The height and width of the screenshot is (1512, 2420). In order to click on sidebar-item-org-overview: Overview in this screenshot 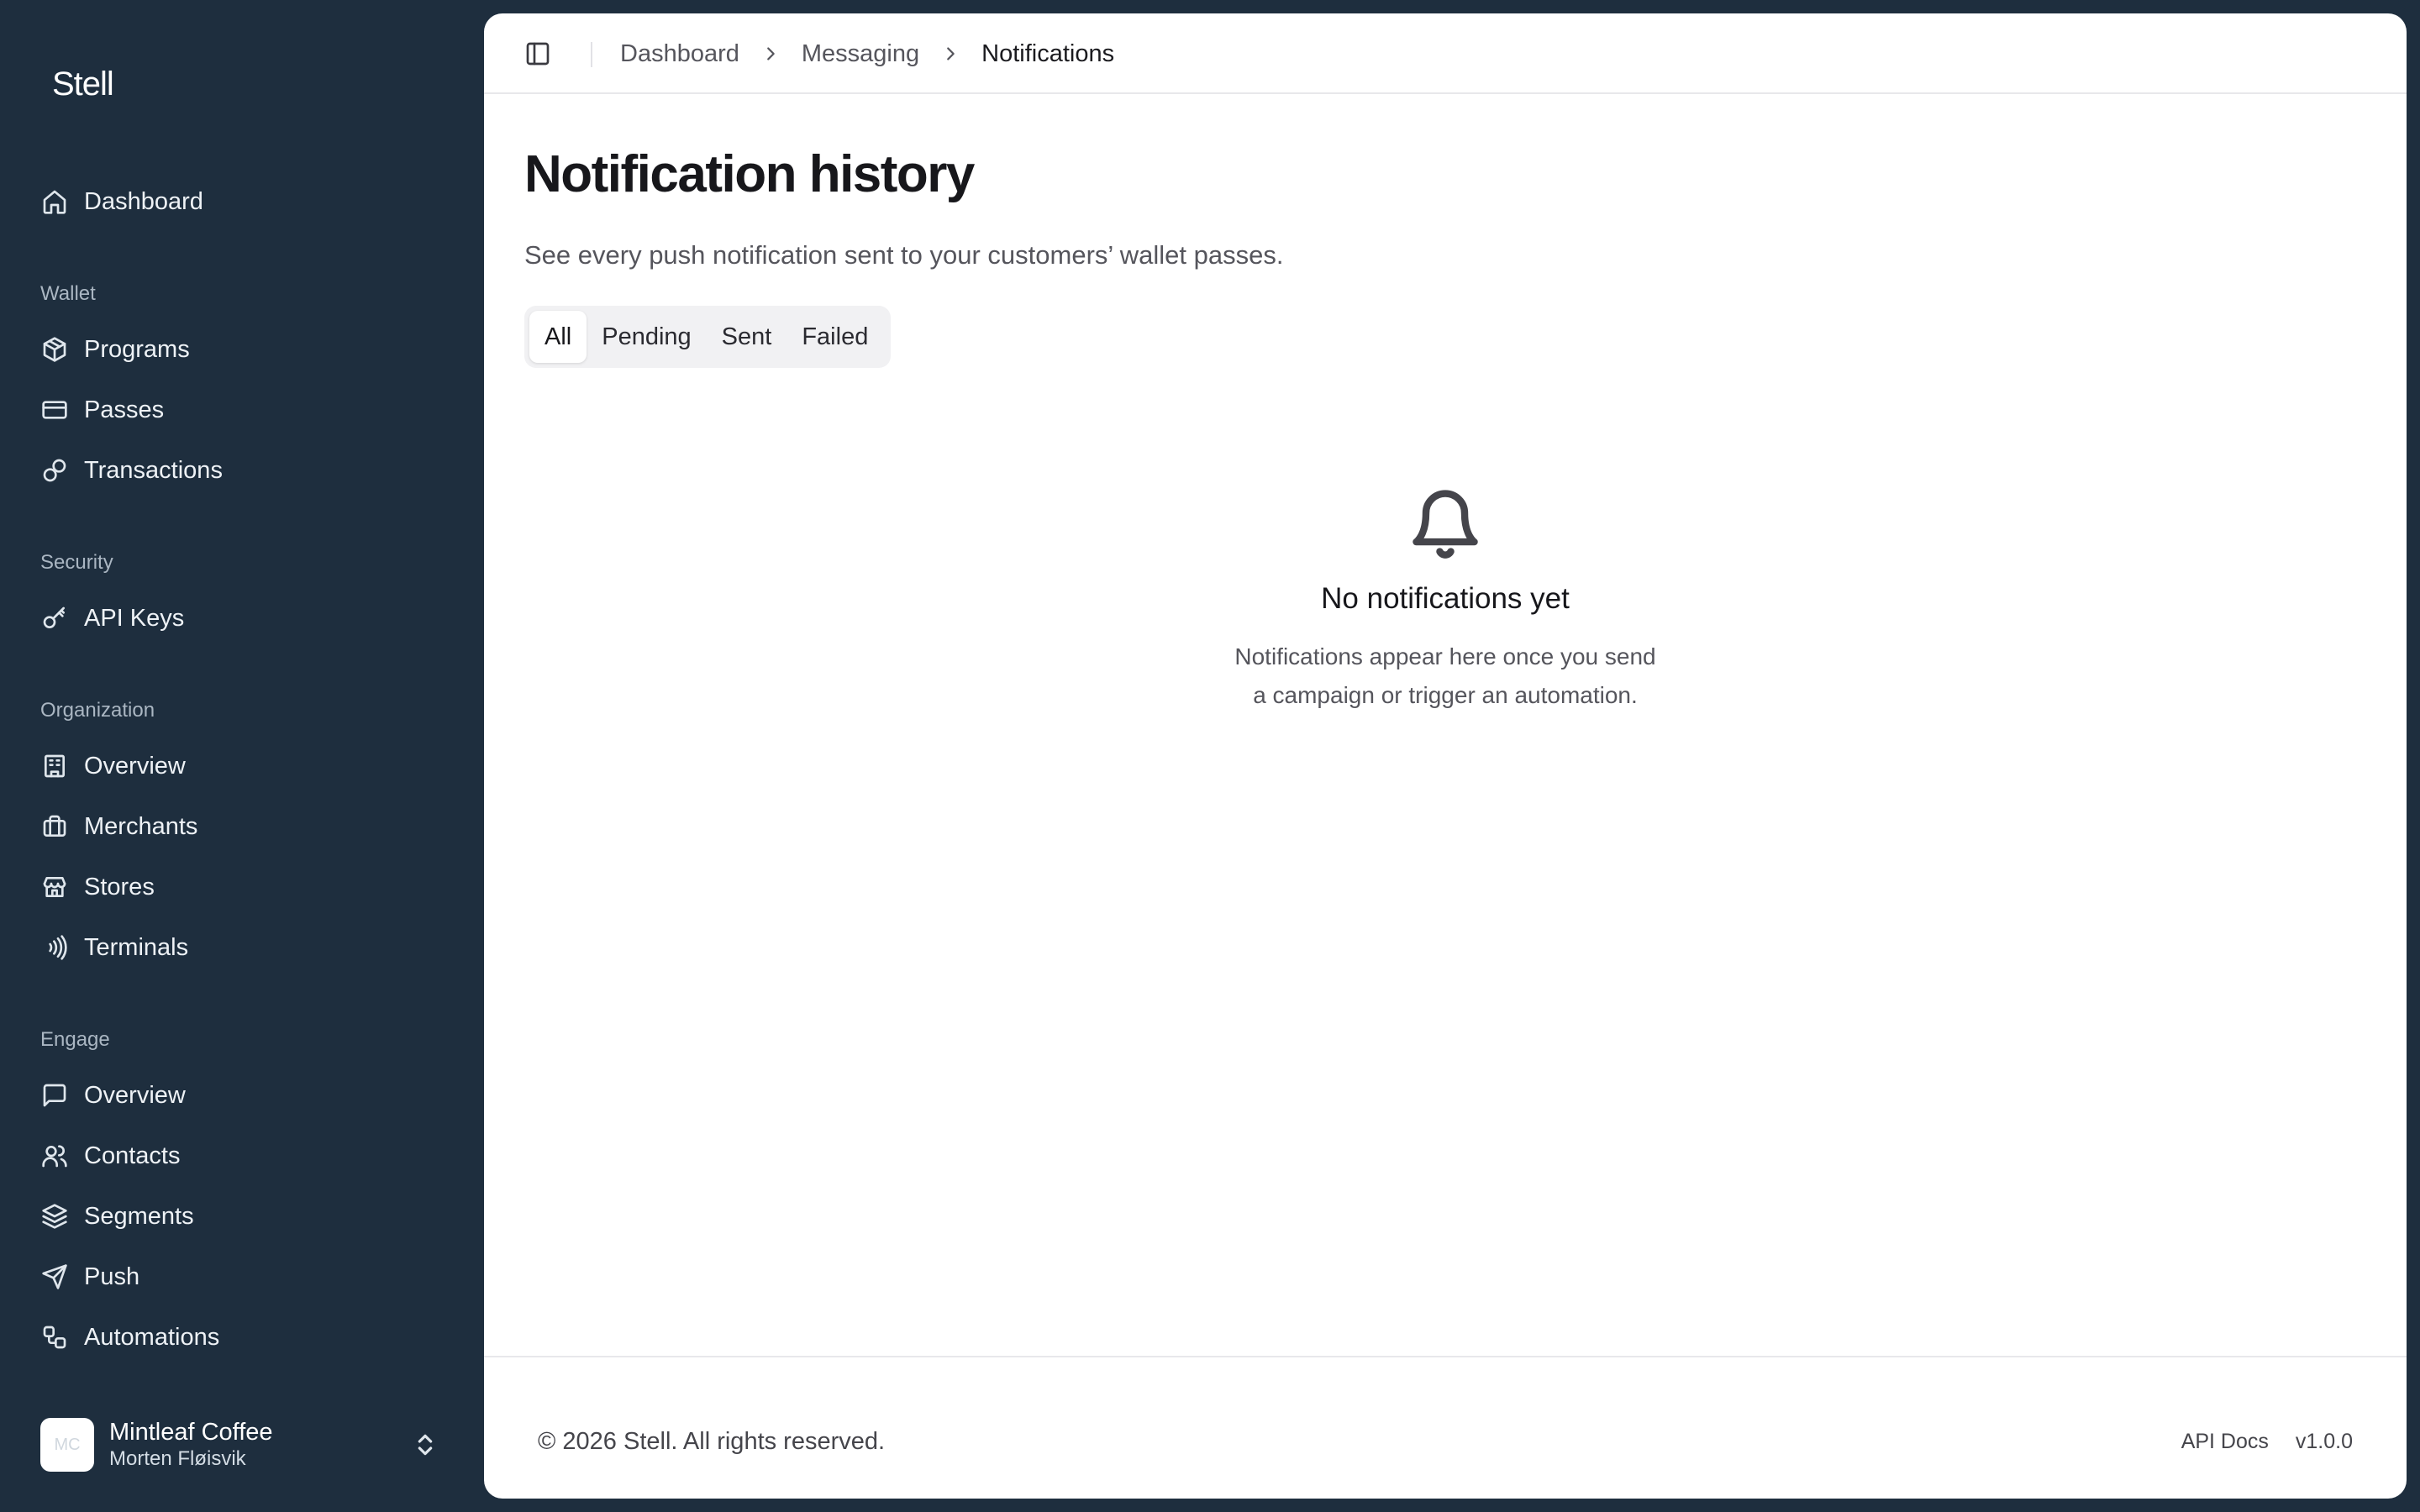, I will do `click(242, 766)`.